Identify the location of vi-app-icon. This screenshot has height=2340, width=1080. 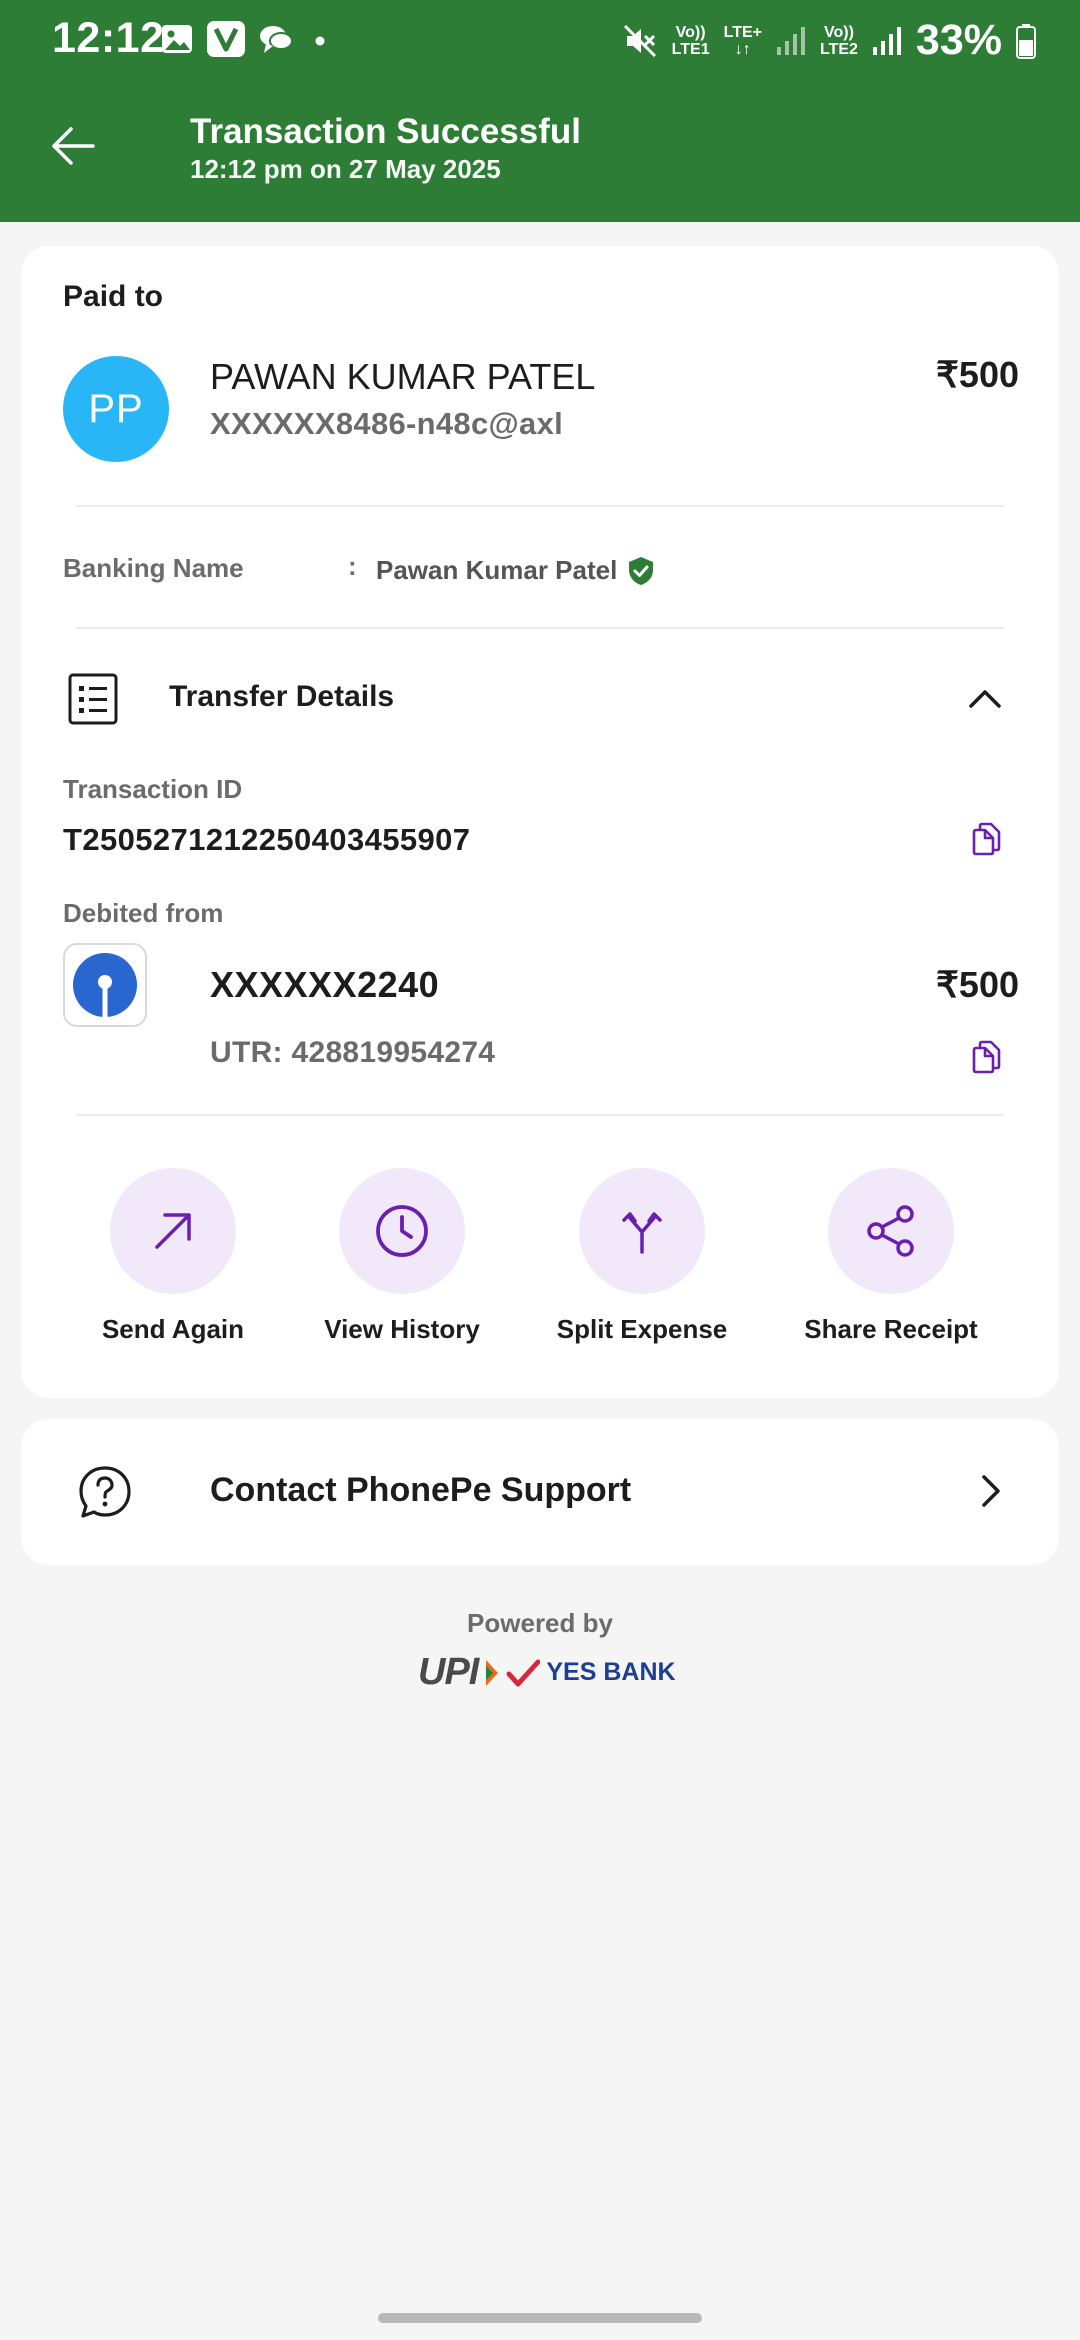
(226, 39).